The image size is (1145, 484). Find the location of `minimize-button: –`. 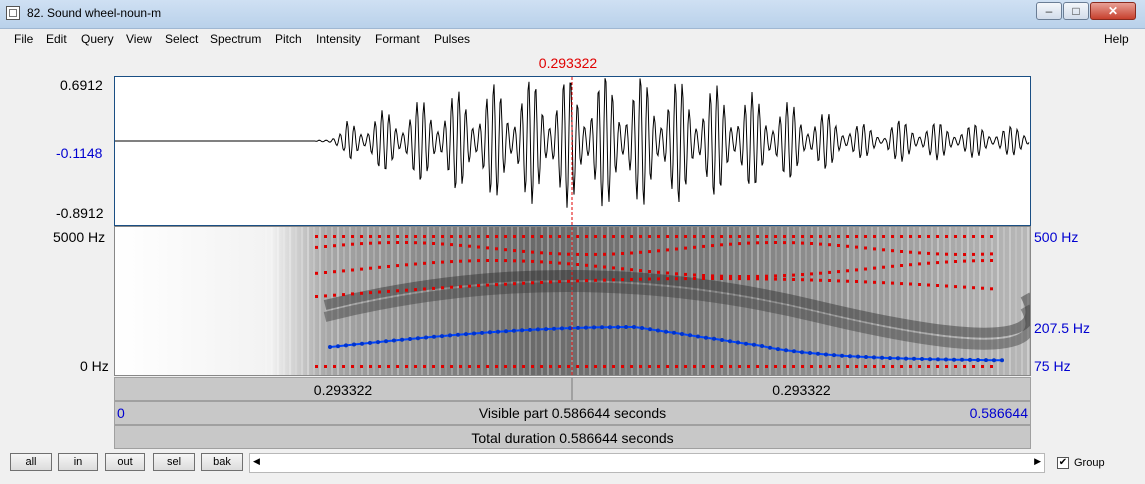

minimize-button: – is located at coordinates (1049, 11).